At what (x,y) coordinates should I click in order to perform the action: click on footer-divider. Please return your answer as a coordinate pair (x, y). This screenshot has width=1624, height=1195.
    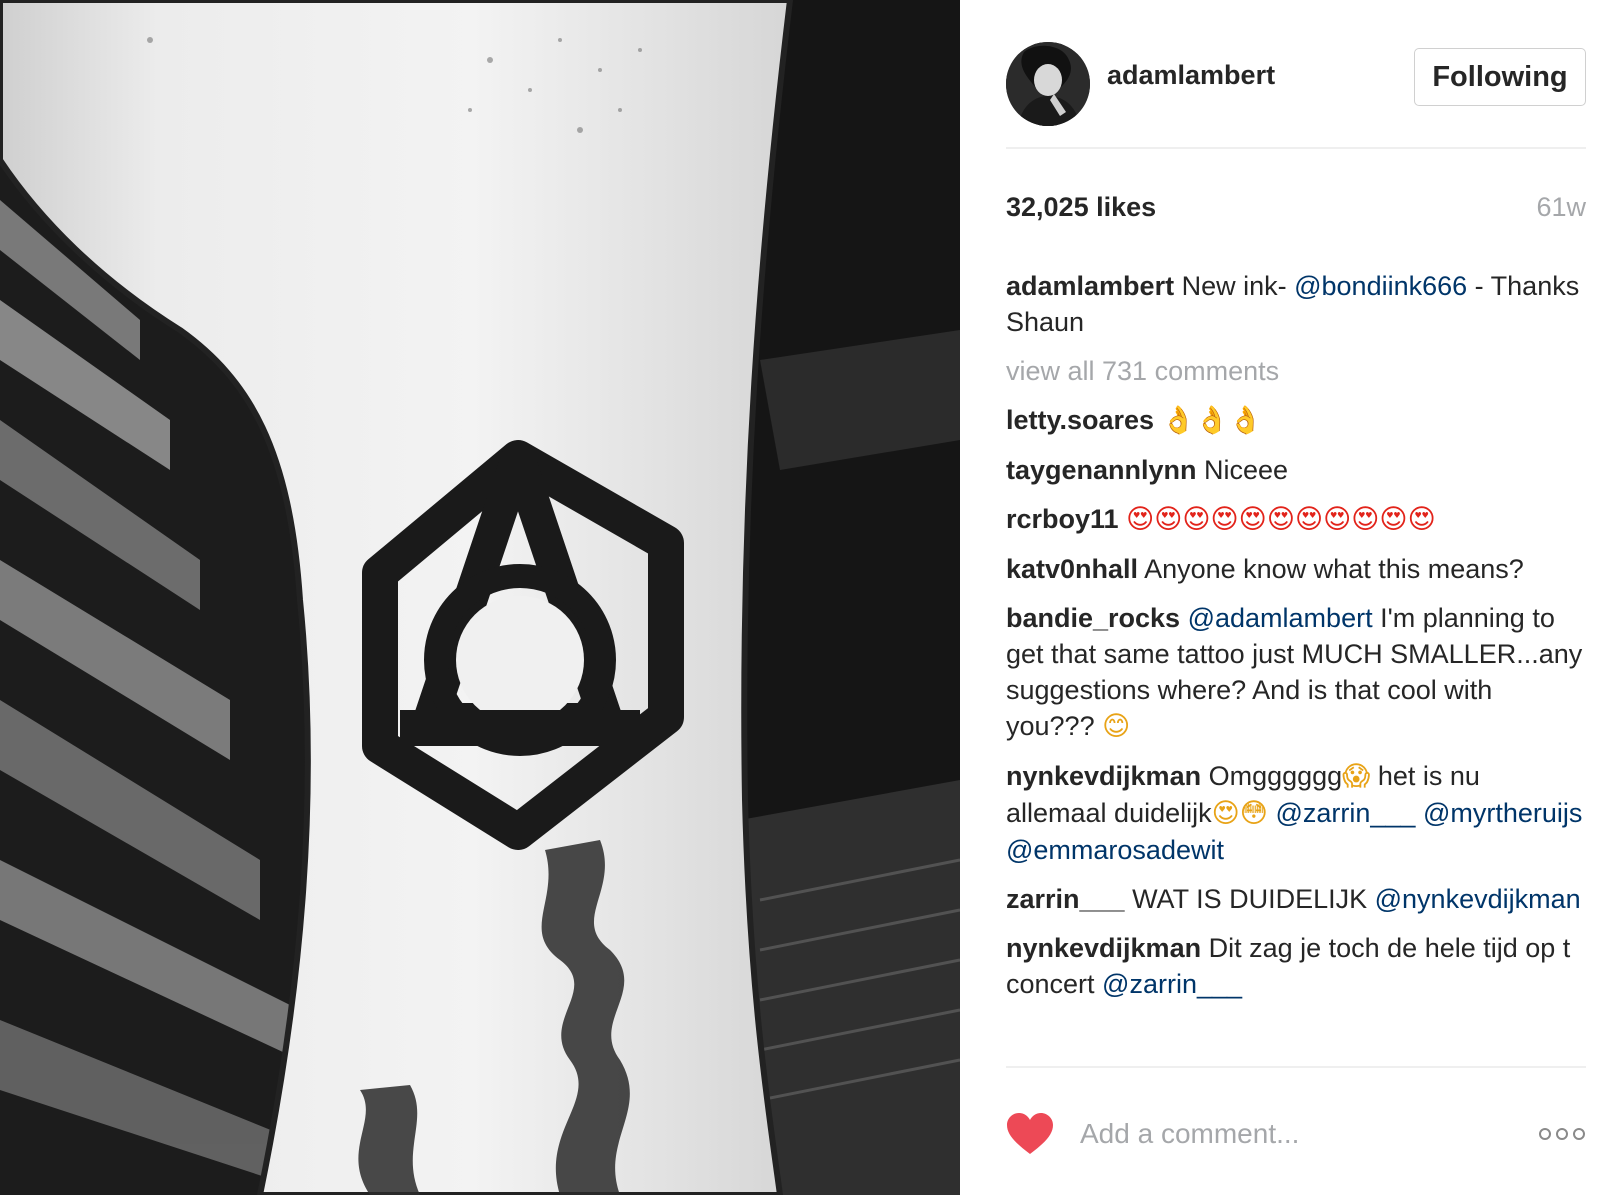
    Looking at the image, I should click on (1296, 1067).